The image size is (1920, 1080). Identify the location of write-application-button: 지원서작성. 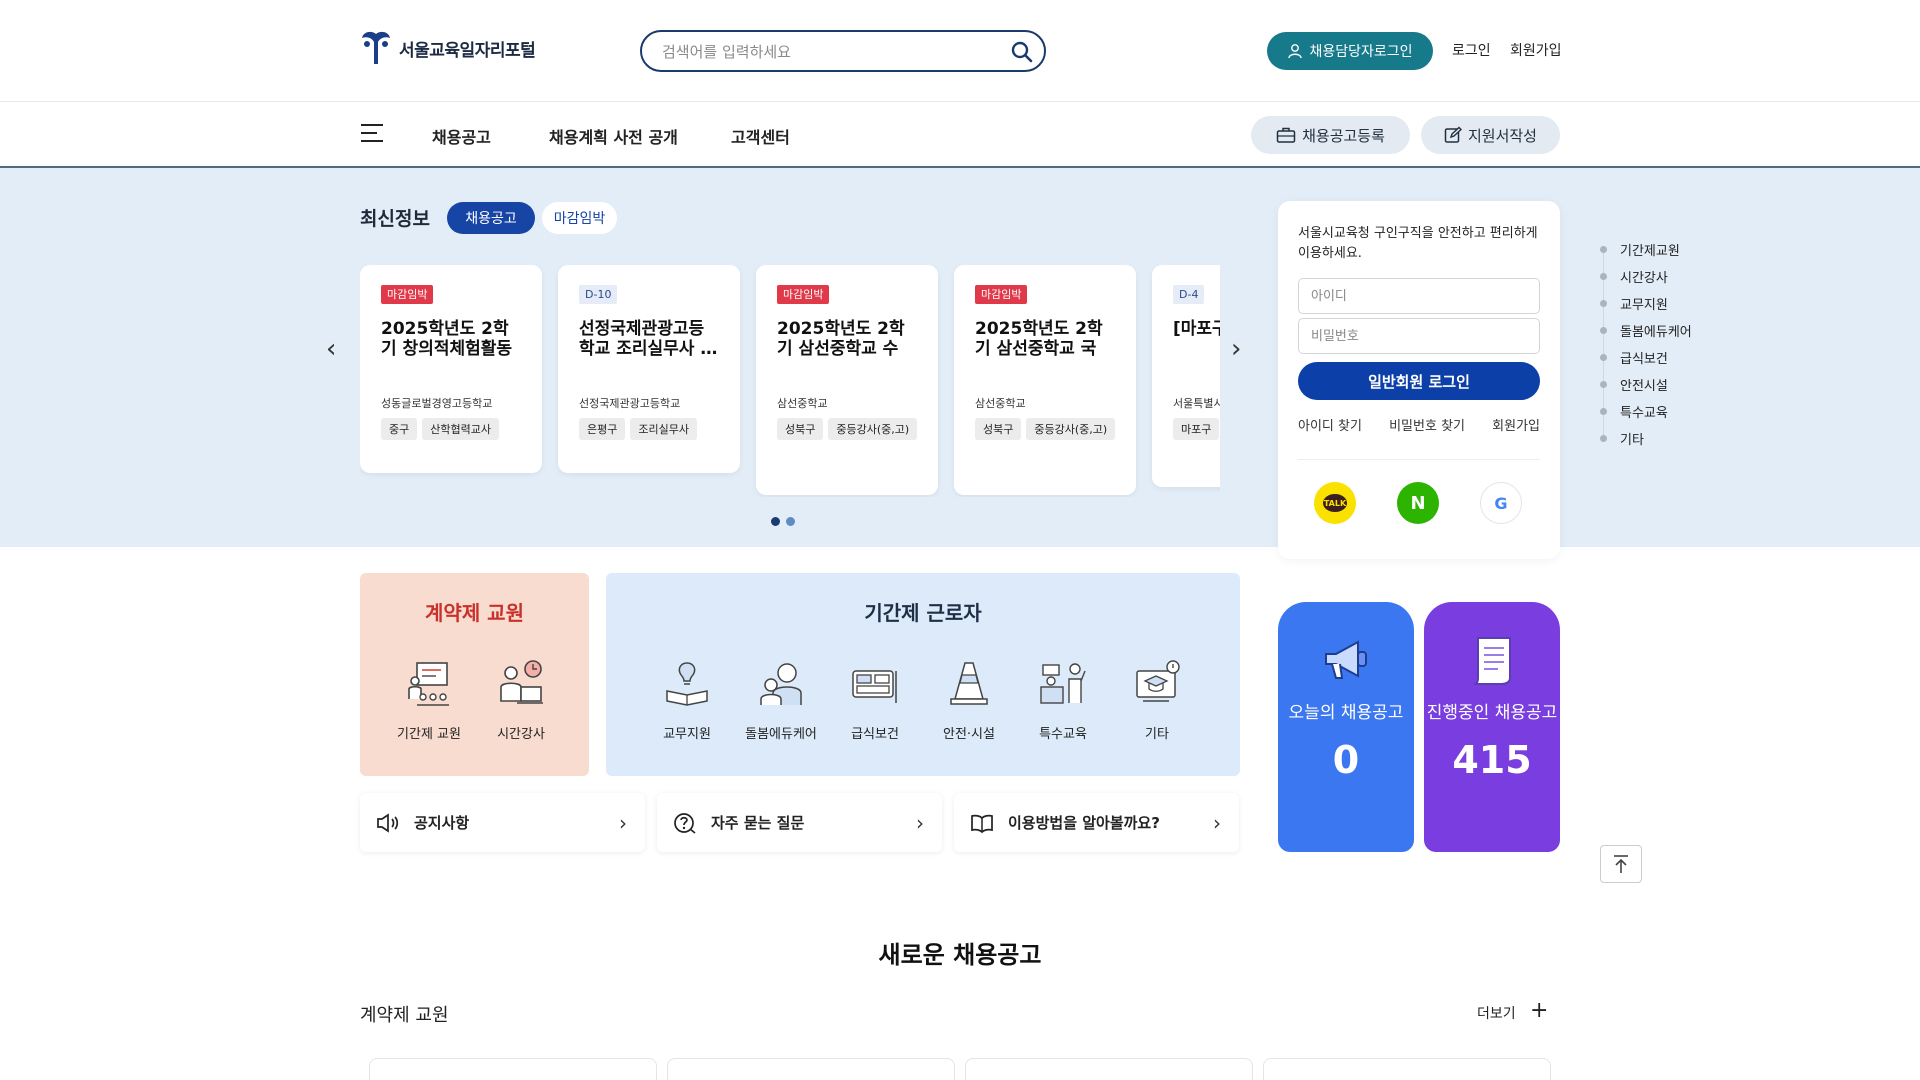
(1490, 135).